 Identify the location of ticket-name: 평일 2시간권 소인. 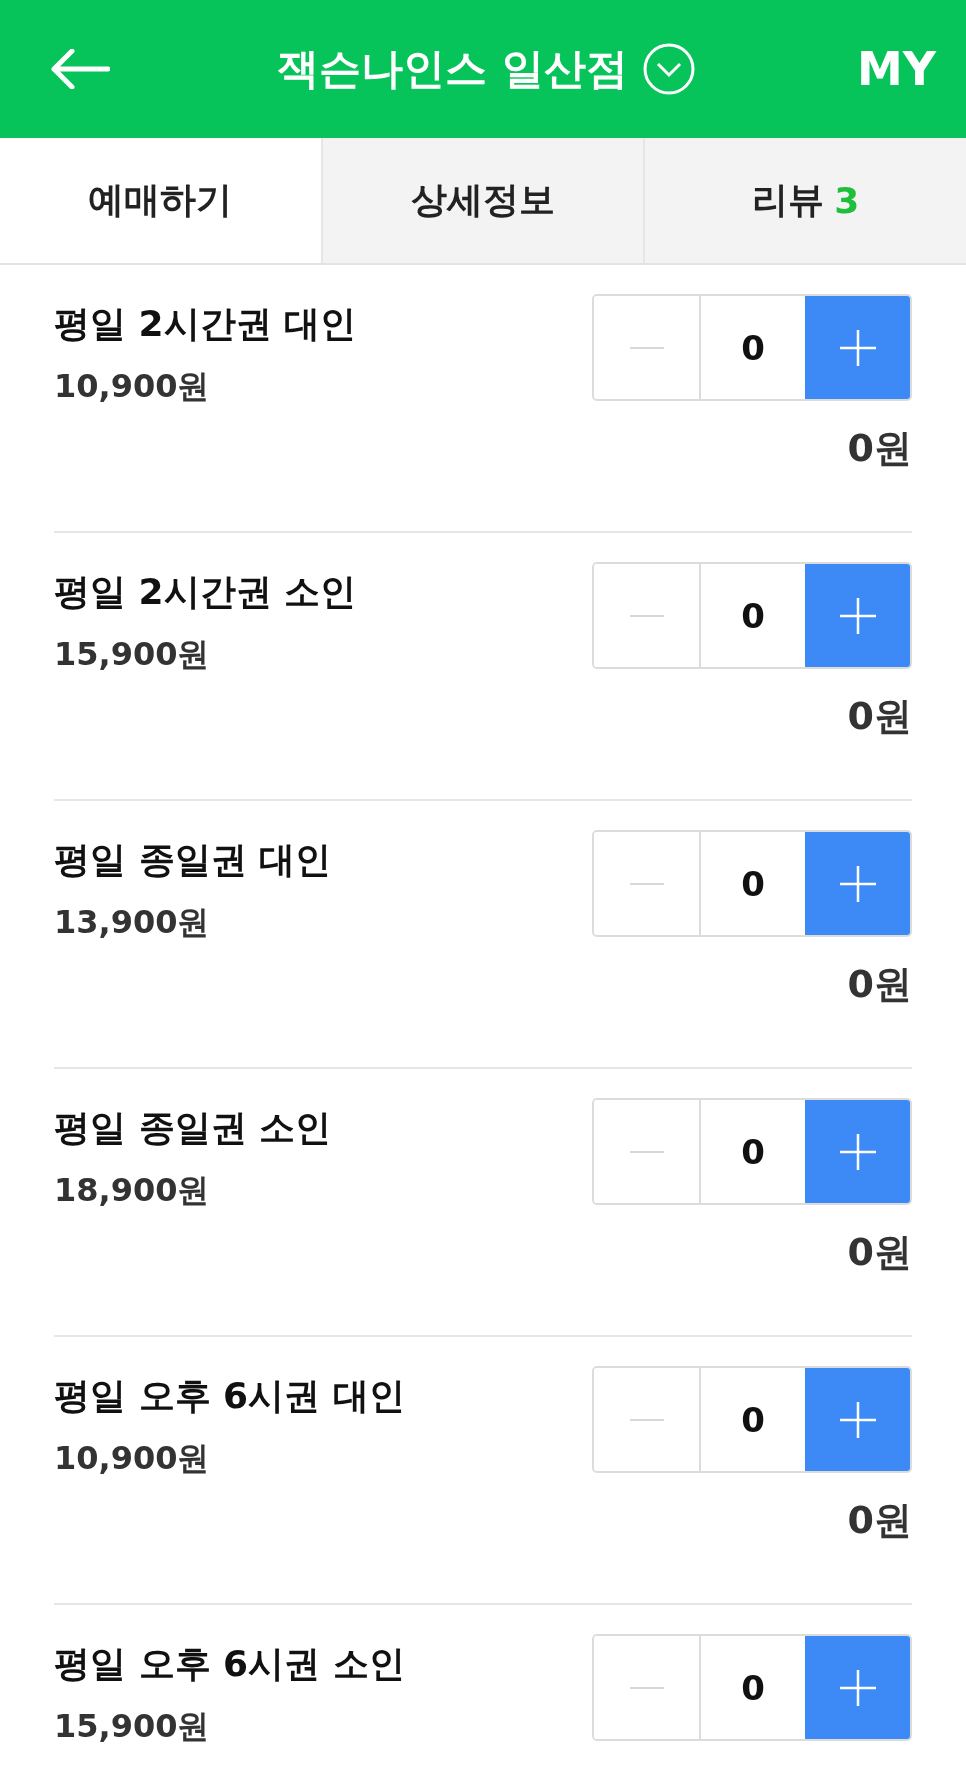
(205, 592).